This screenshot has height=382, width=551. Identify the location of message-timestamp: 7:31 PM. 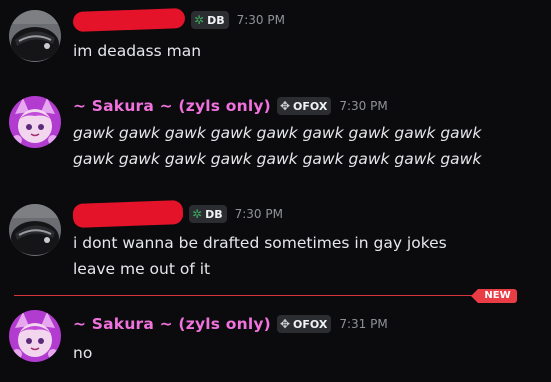
(363, 324).